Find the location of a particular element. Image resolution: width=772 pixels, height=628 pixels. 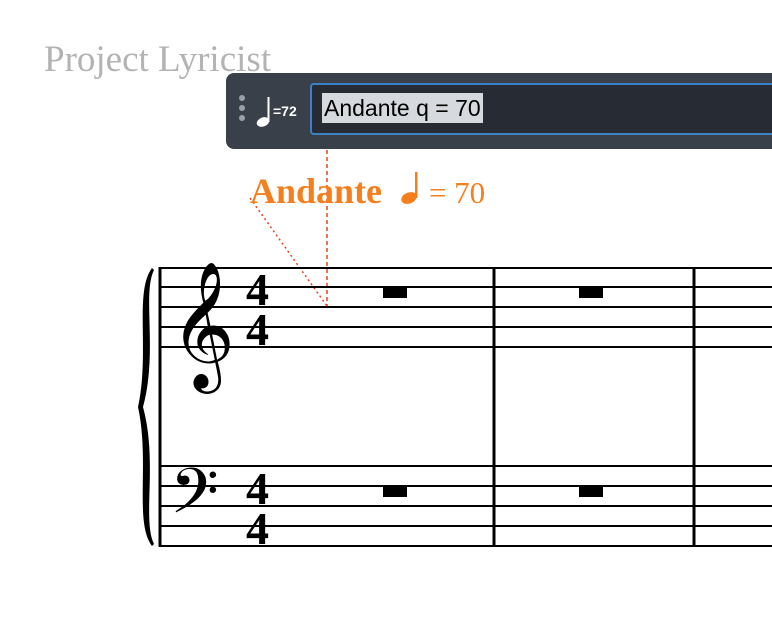

tempo-equals-value: = 70 is located at coordinates (457, 192).